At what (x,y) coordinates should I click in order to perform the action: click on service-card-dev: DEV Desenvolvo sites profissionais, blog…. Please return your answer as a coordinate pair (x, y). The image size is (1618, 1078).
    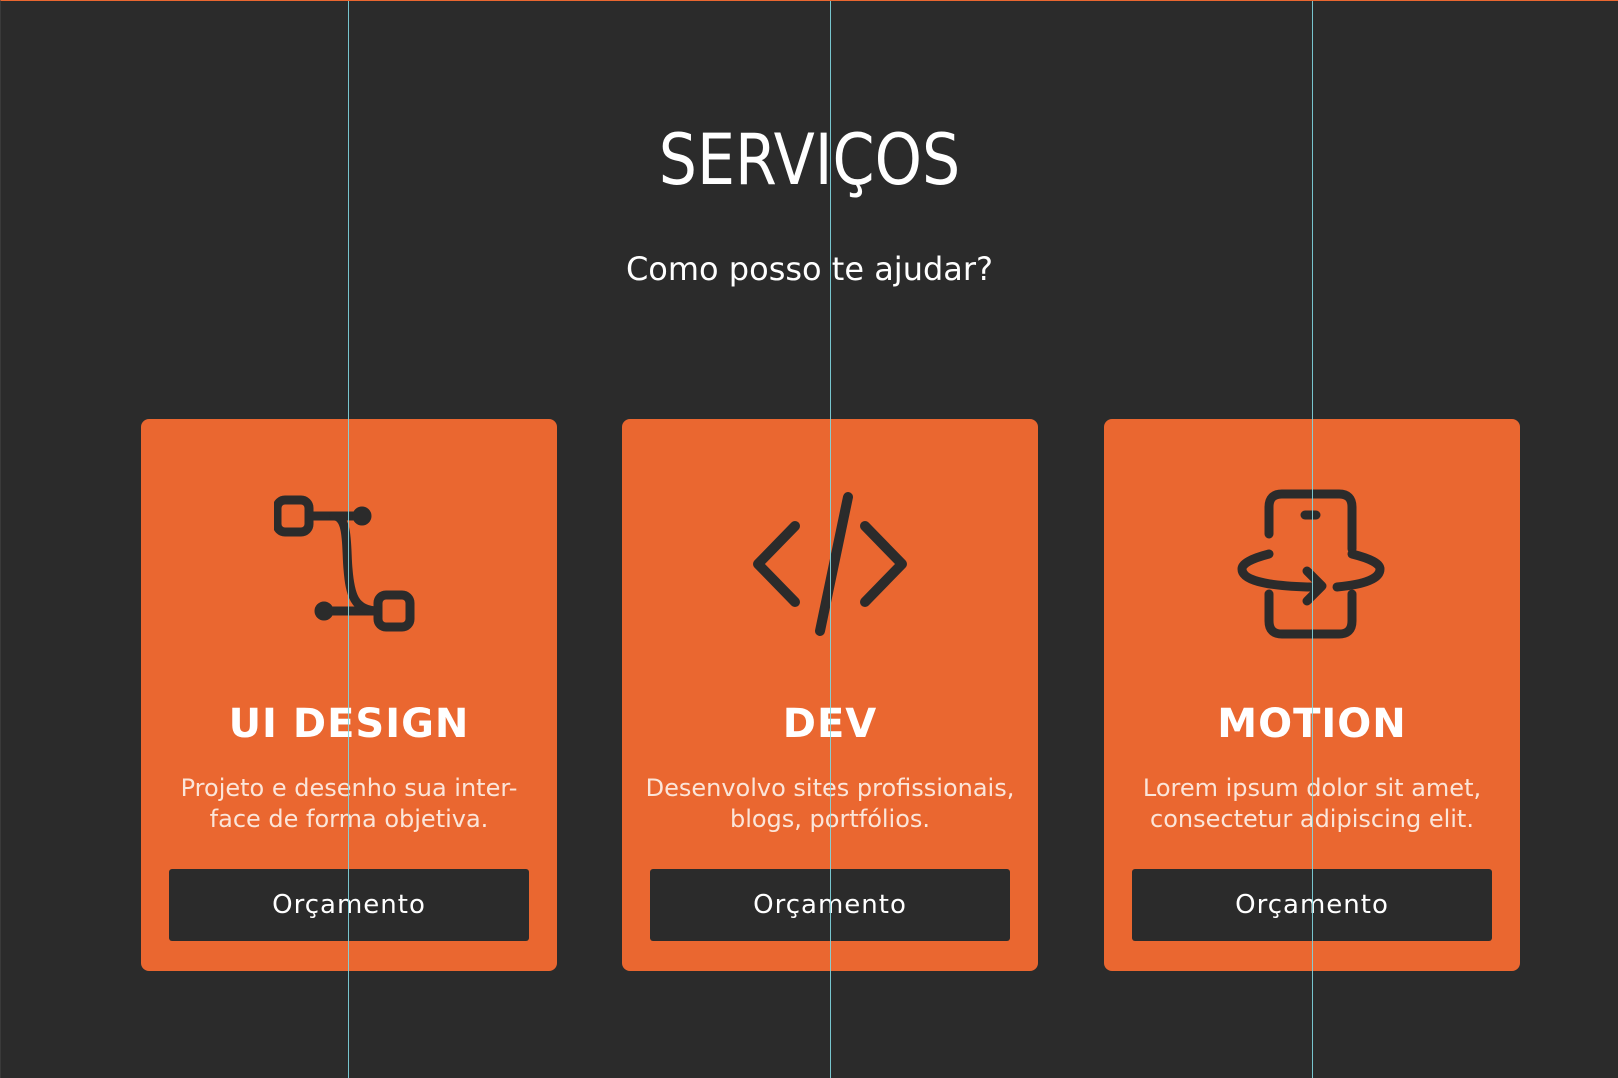
    Looking at the image, I should click on (830, 695).